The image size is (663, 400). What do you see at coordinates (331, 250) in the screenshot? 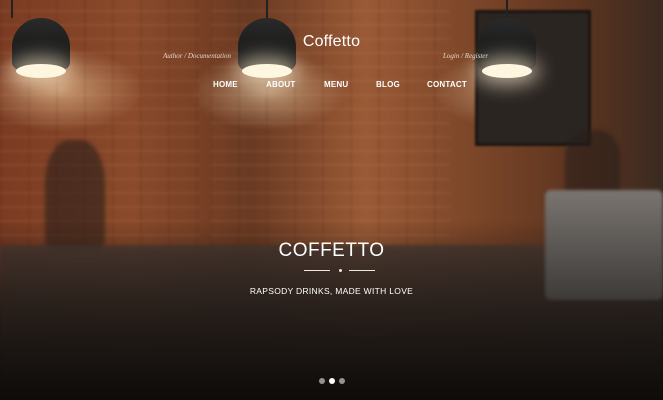
I see `hero-title: COFFETTO` at bounding box center [331, 250].